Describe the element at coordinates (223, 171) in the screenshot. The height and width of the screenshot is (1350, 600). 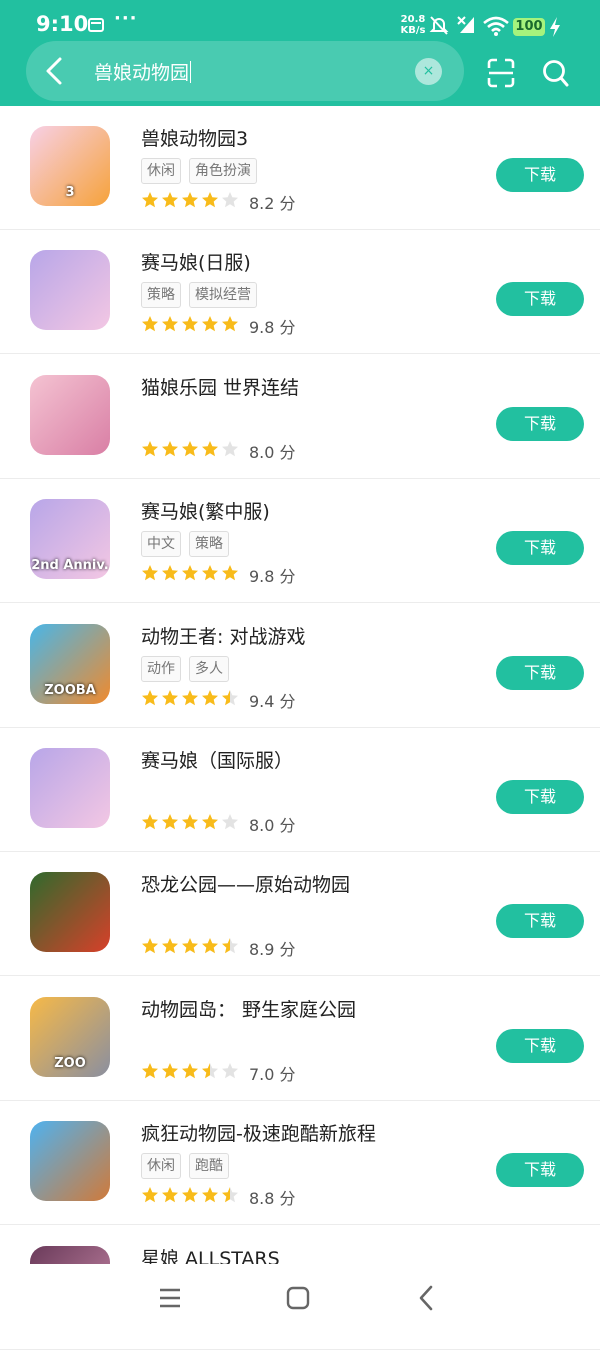
I see `app-tag: 角色扮演` at that location.